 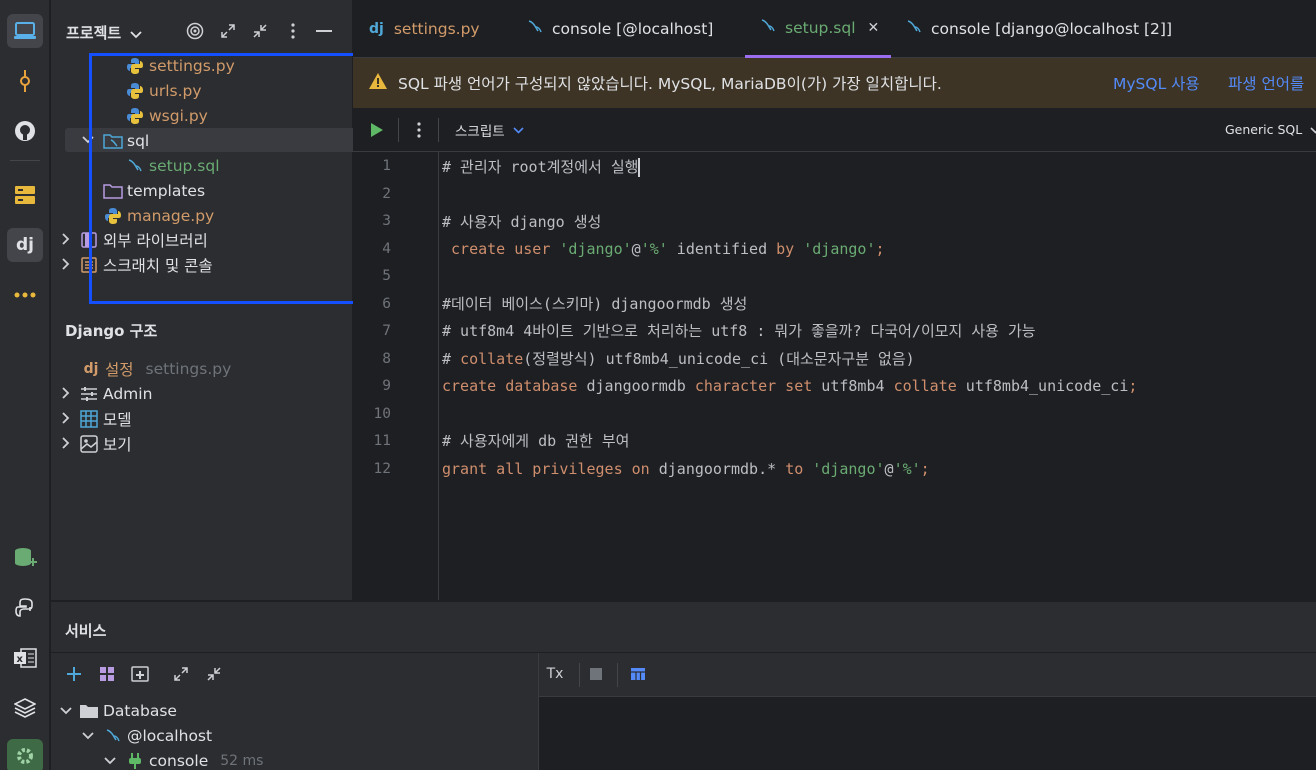 I want to click on structure-item-label: Admin, so click(x=128, y=393).